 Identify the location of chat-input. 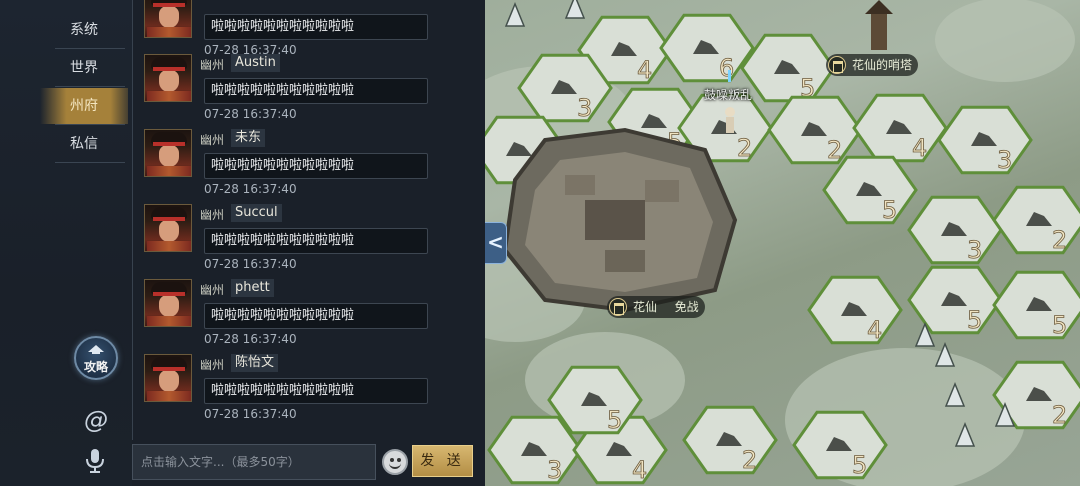
(254, 462).